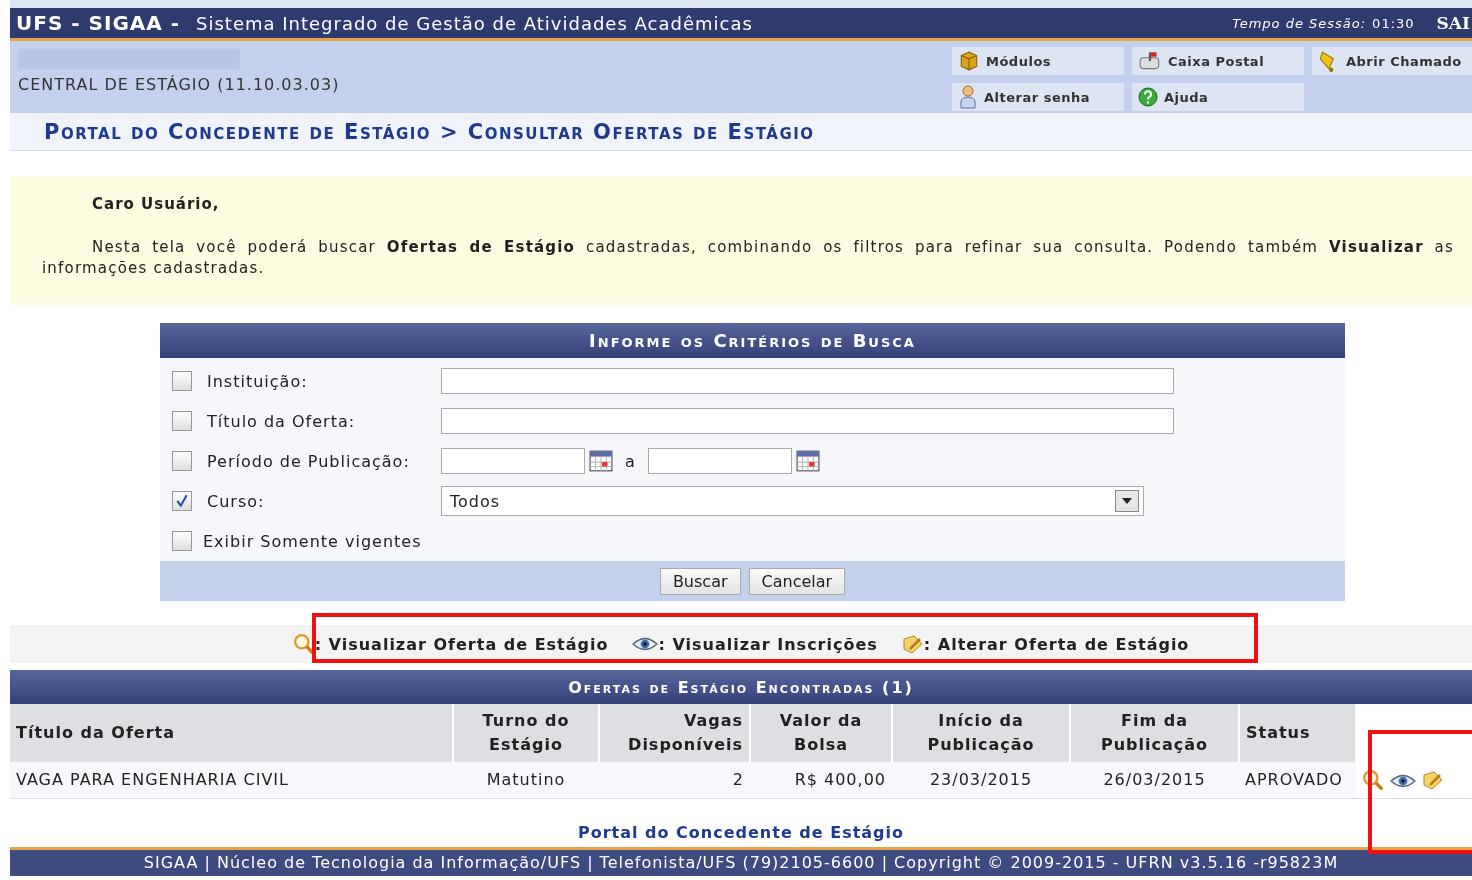  What do you see at coordinates (179, 84) in the screenshot?
I see `unit-name: CENTRAL DE ESTÁGIO (11.10.03.03)` at bounding box center [179, 84].